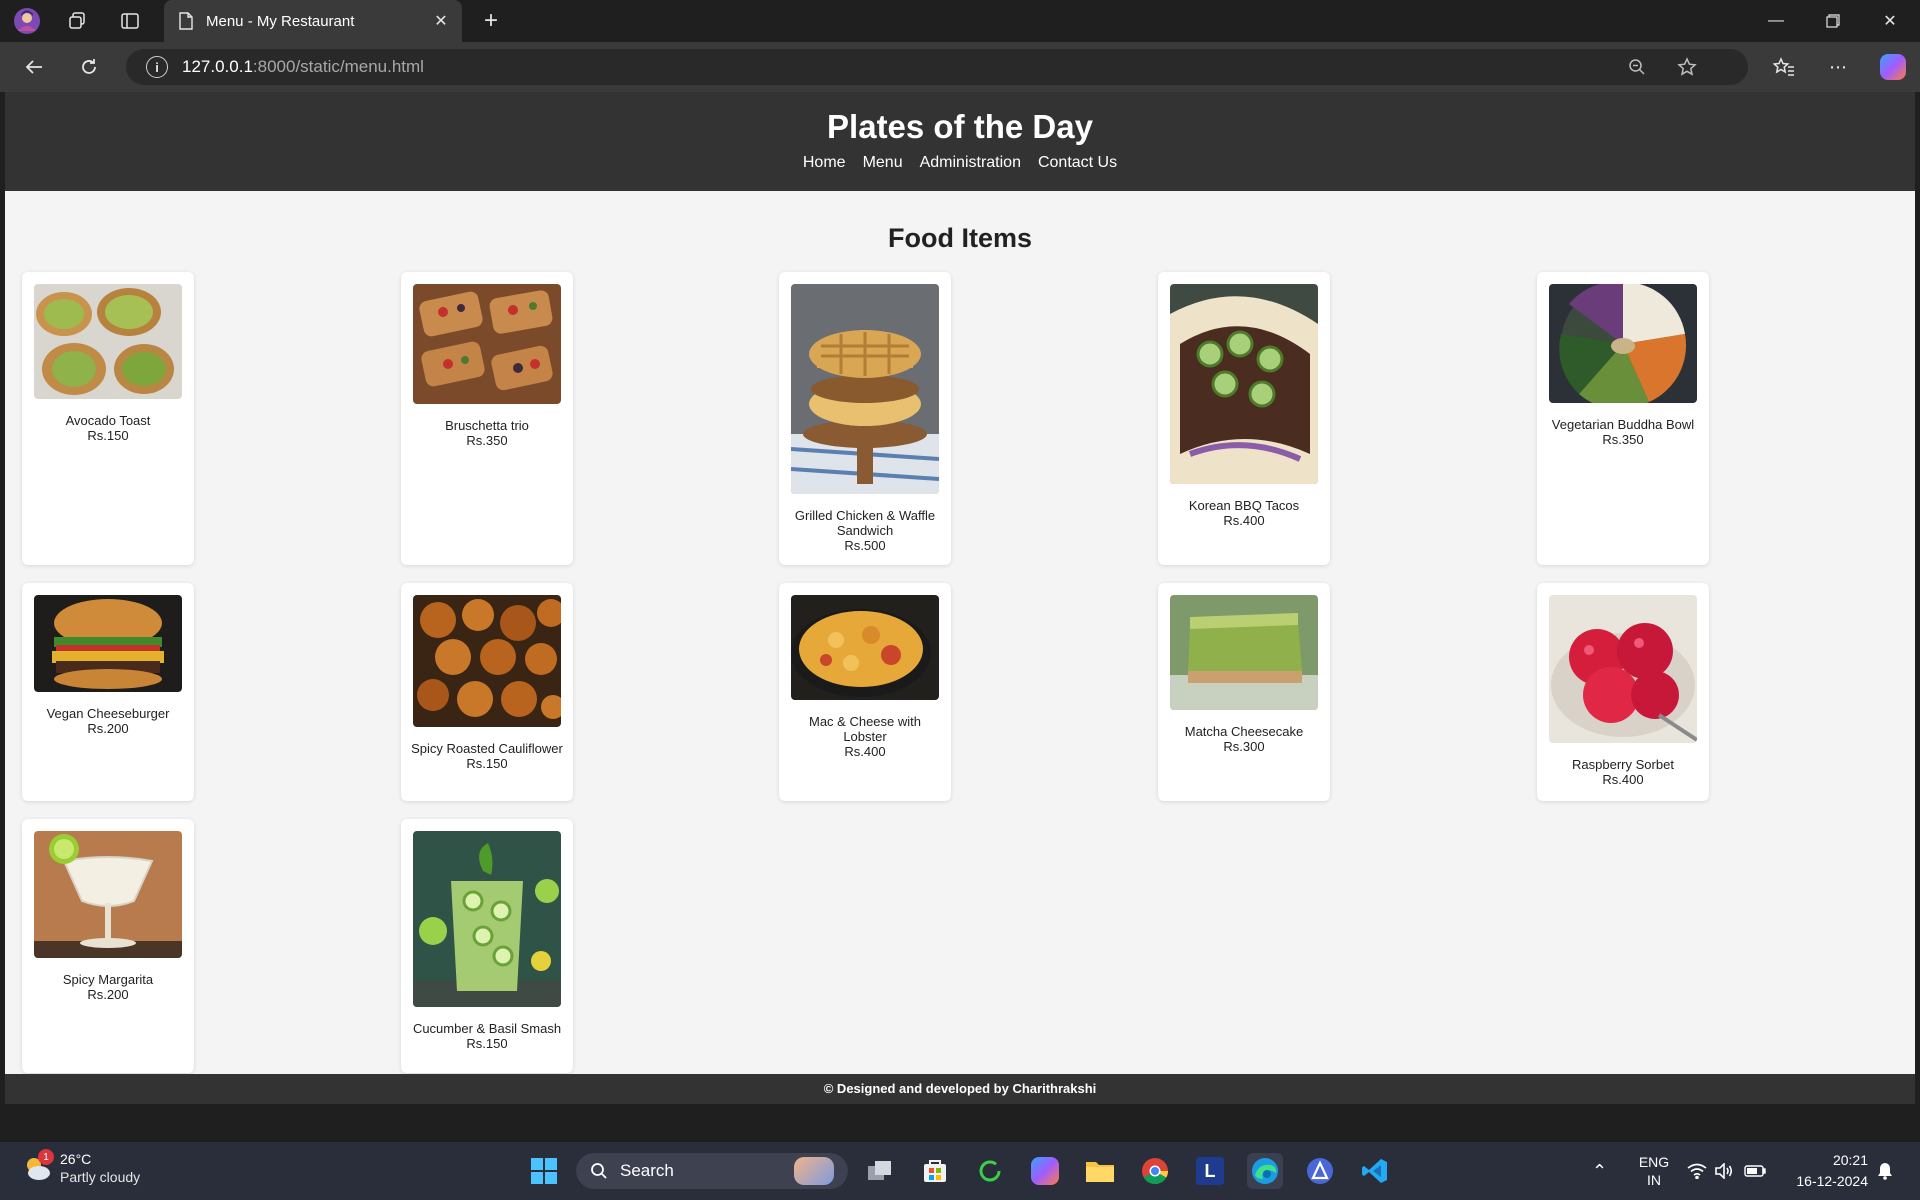 The height and width of the screenshot is (1200, 1920). I want to click on taskbar-search: Search, so click(712, 1171).